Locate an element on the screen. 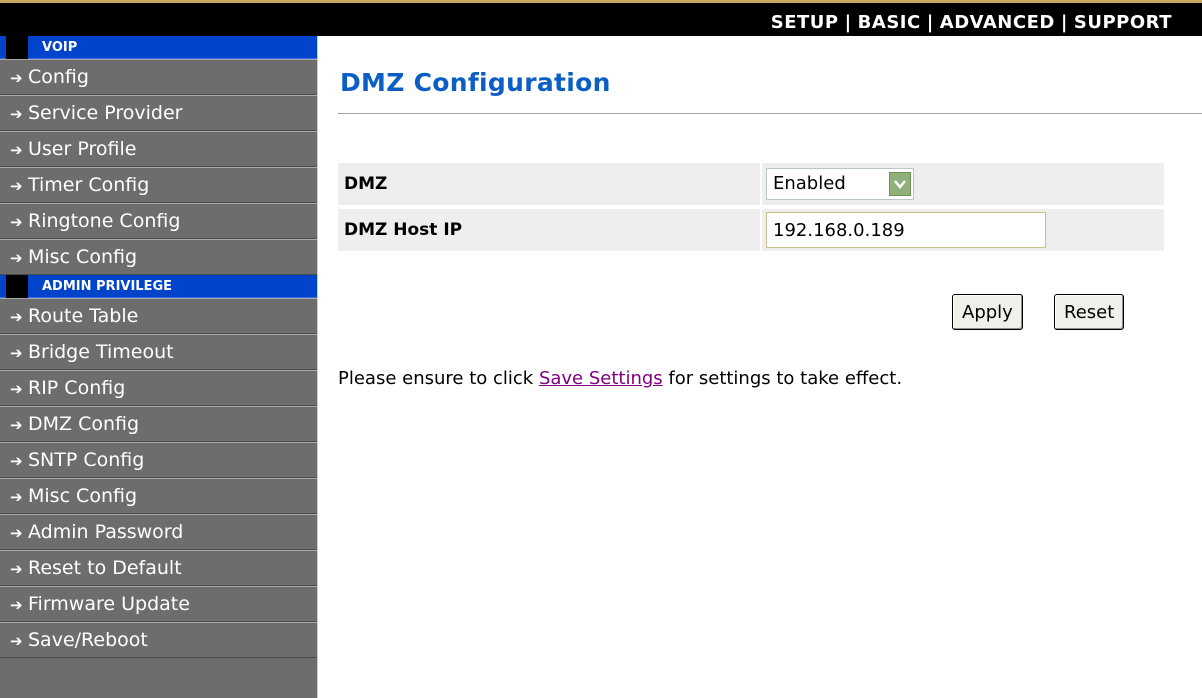  sidebar-item-label: DMZ Config is located at coordinates (84, 424).